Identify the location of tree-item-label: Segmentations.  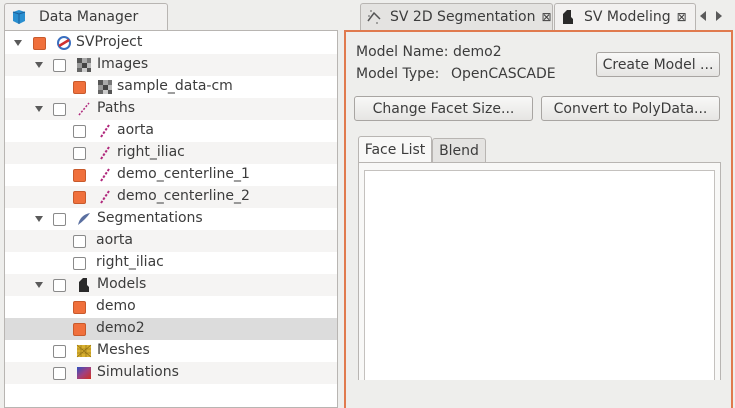
(150, 218).